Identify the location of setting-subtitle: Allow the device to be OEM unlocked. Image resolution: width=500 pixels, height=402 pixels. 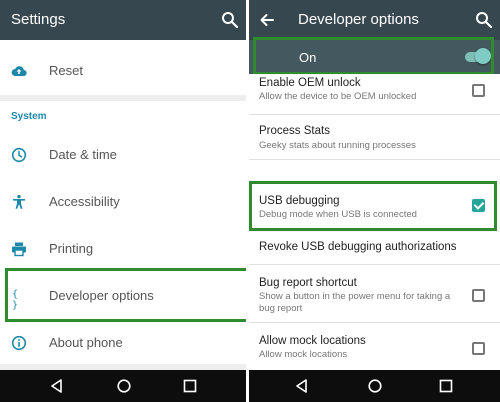
(338, 96).